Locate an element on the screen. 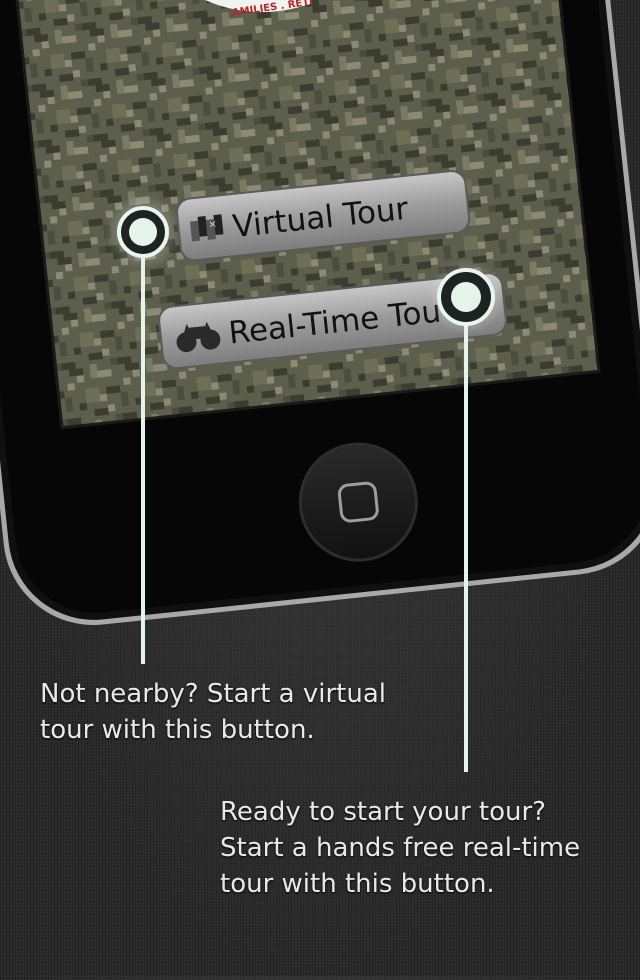  realtime-callout-line-1: Ready to start your tour? is located at coordinates (383, 812).